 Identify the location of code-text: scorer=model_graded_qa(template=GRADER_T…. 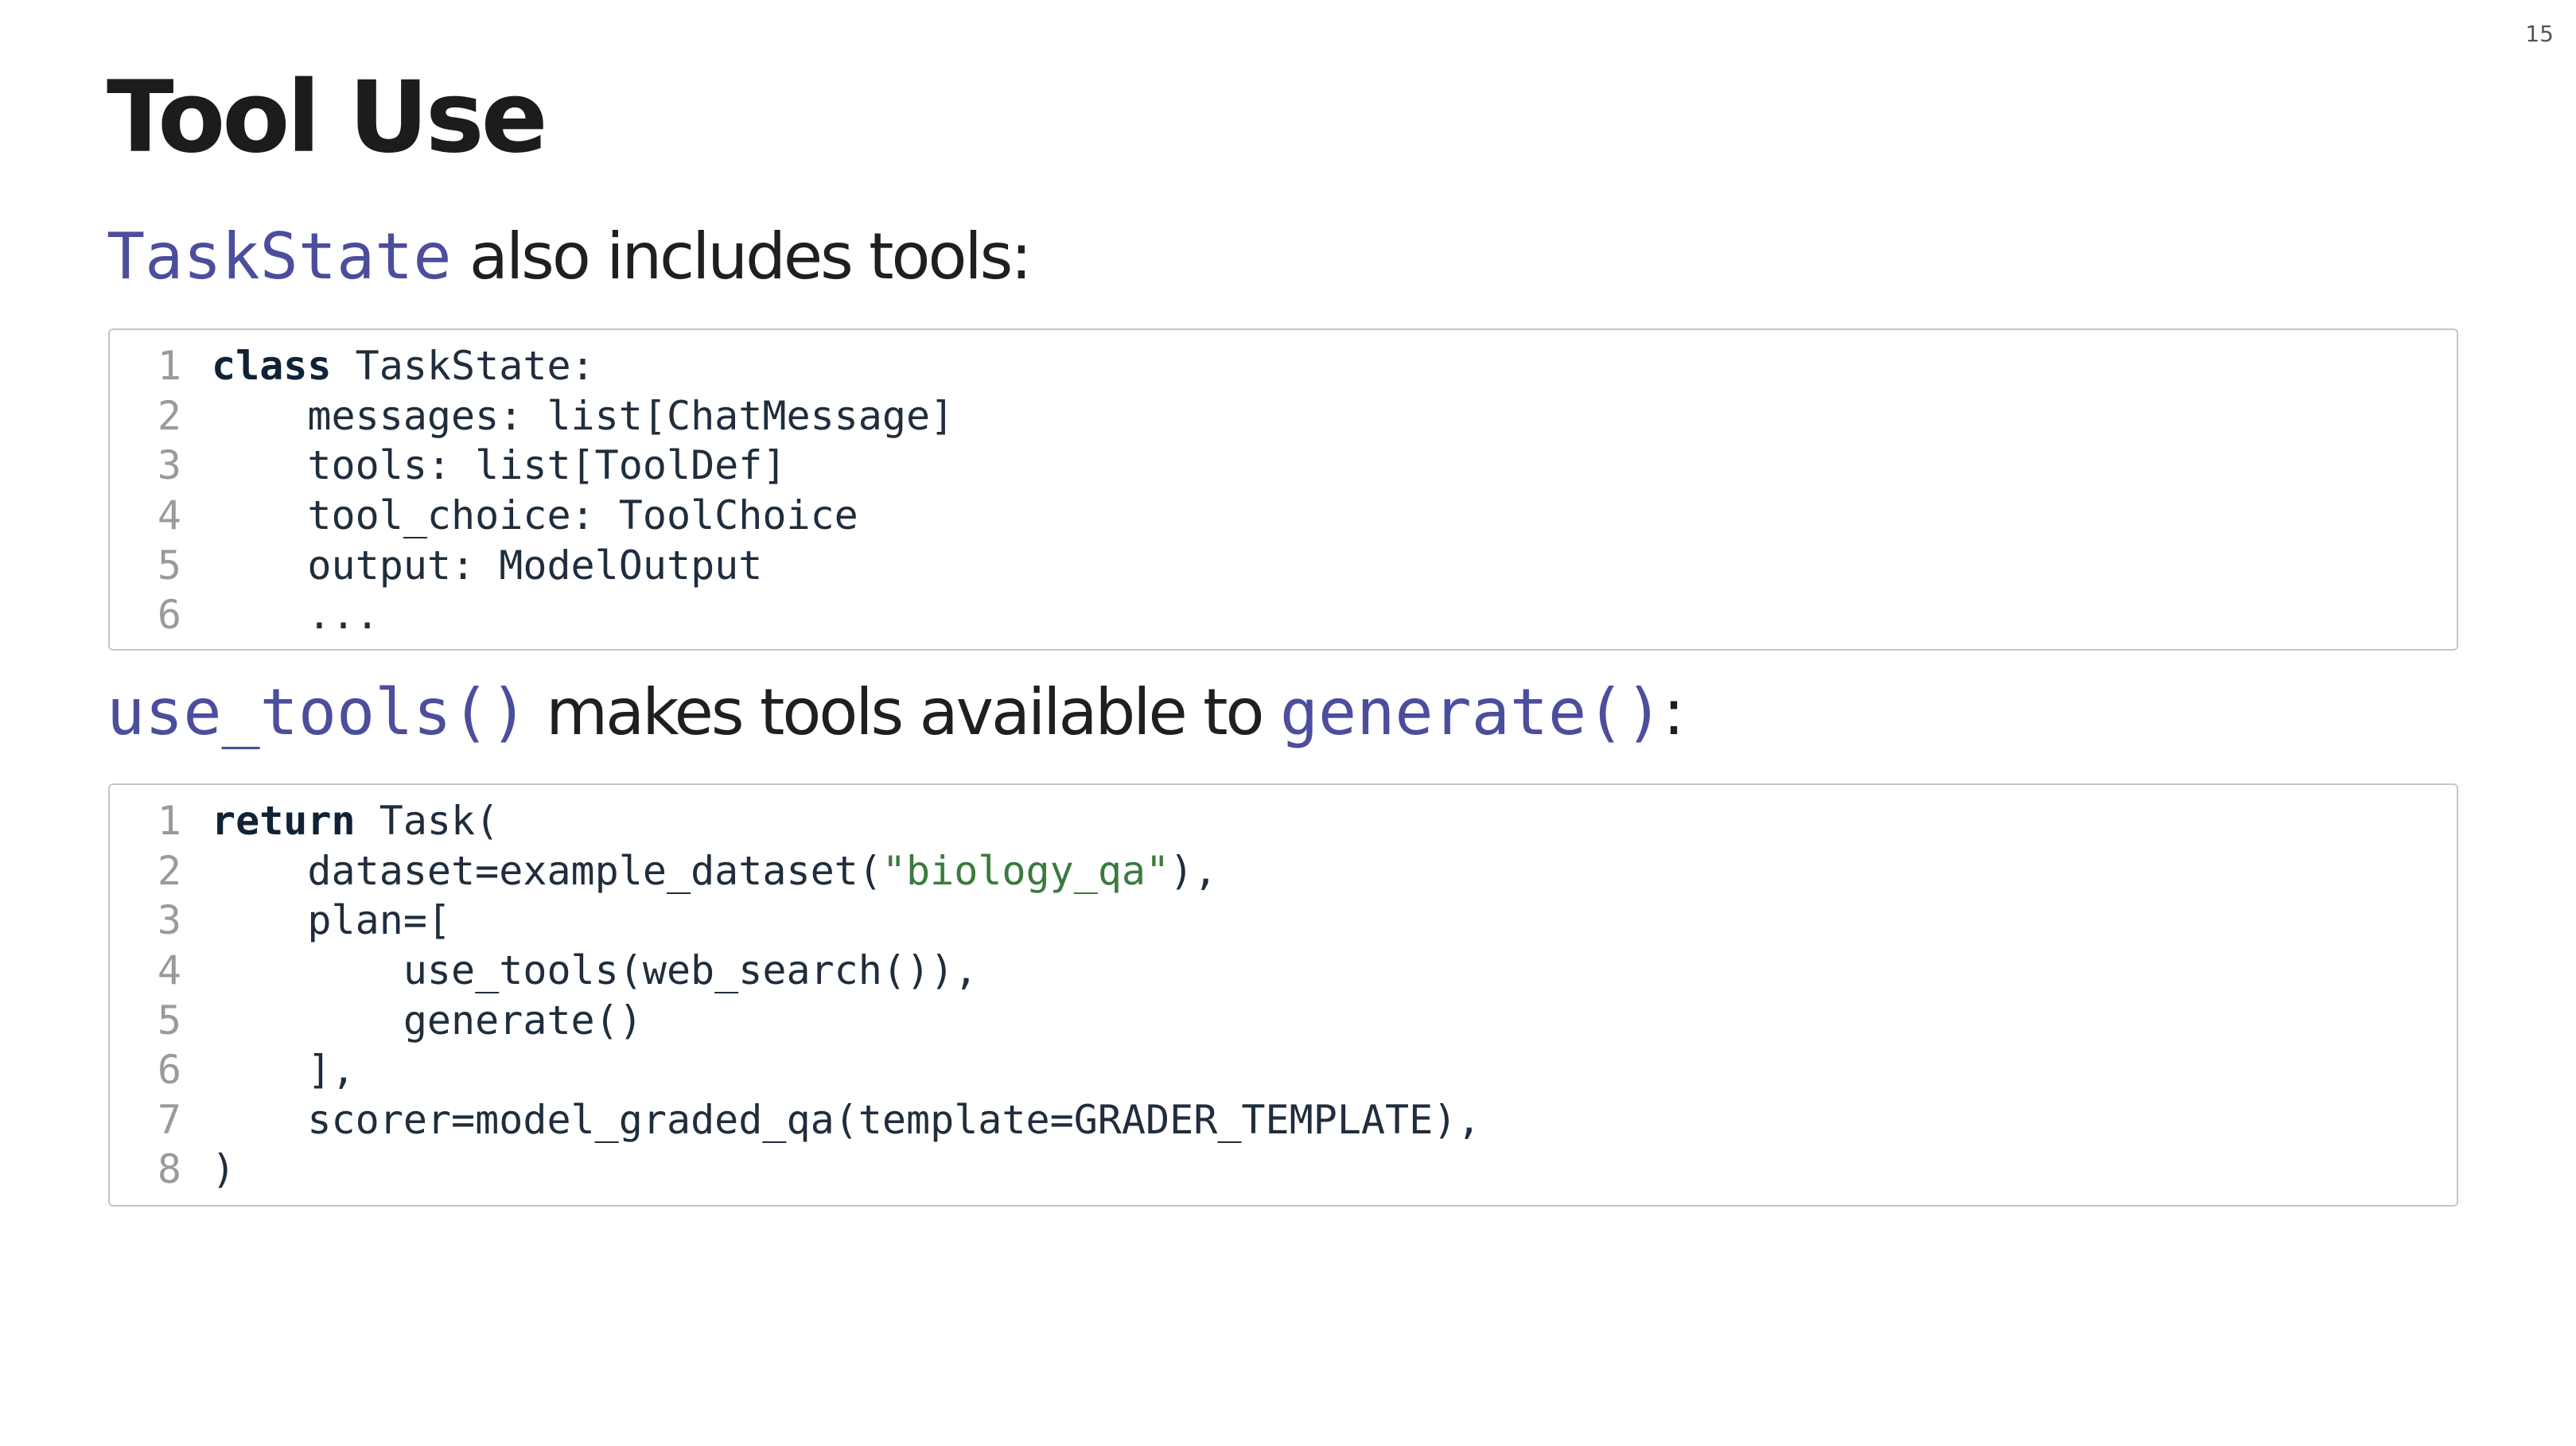
(847, 1120).